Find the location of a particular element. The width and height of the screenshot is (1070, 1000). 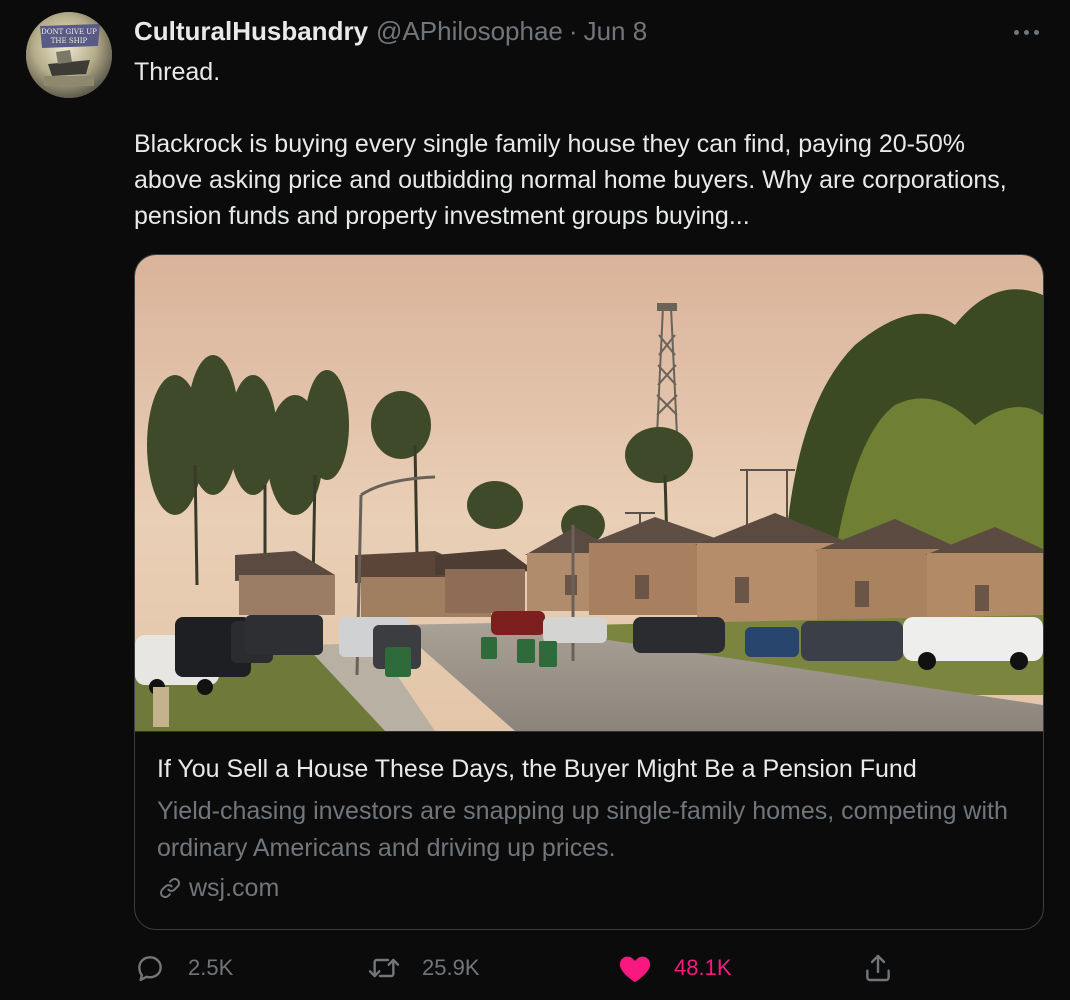

author-display-name: CulturalHusbandry is located at coordinates (251, 31).